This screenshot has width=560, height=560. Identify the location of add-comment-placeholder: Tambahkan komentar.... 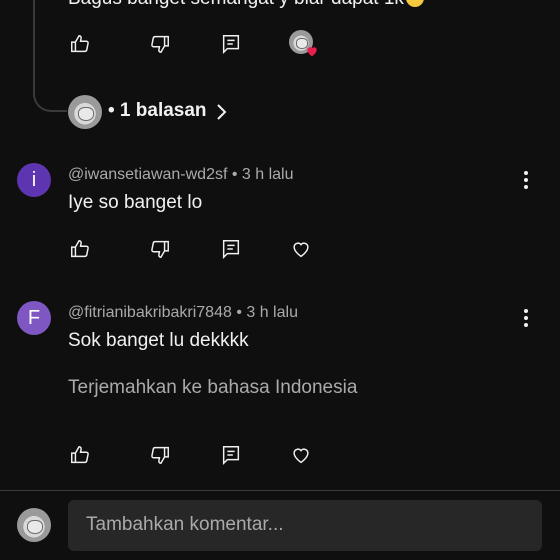
(185, 524).